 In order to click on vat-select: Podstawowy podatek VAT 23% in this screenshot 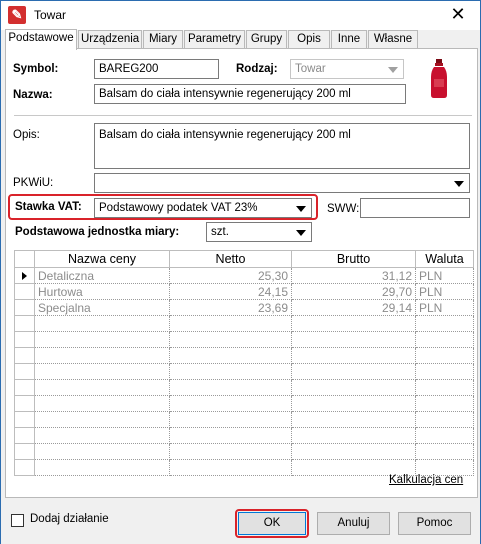, I will do `click(203, 208)`.